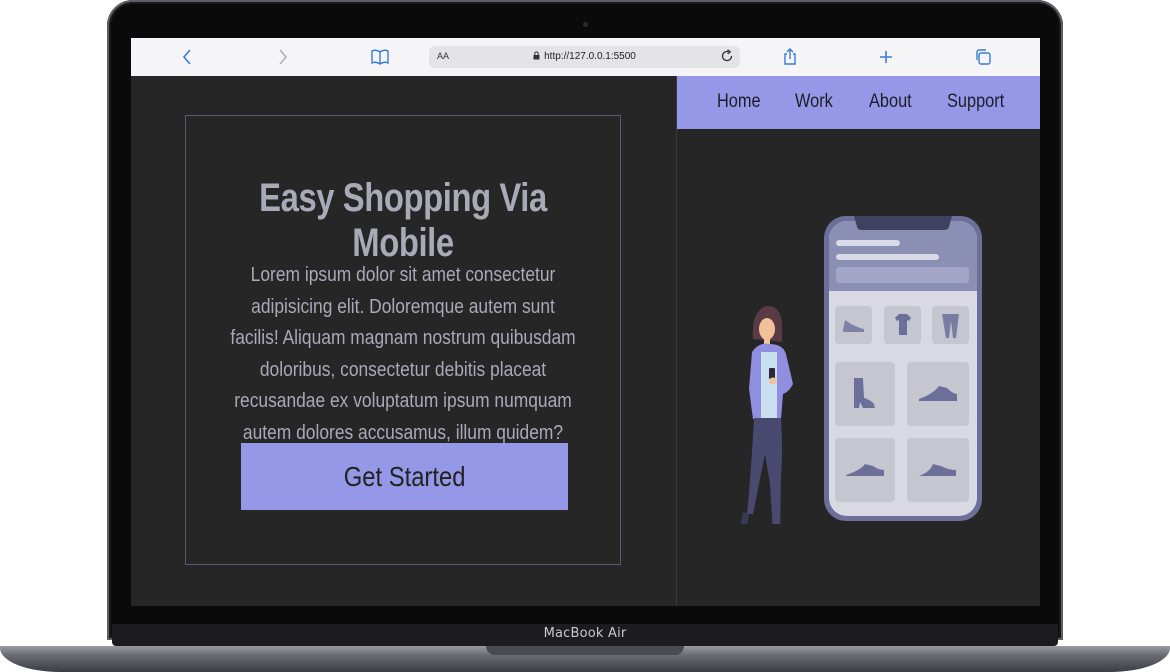 This screenshot has width=1170, height=672. What do you see at coordinates (403, 220) in the screenshot?
I see `hero-title: Easy Shopping Via Mobile` at bounding box center [403, 220].